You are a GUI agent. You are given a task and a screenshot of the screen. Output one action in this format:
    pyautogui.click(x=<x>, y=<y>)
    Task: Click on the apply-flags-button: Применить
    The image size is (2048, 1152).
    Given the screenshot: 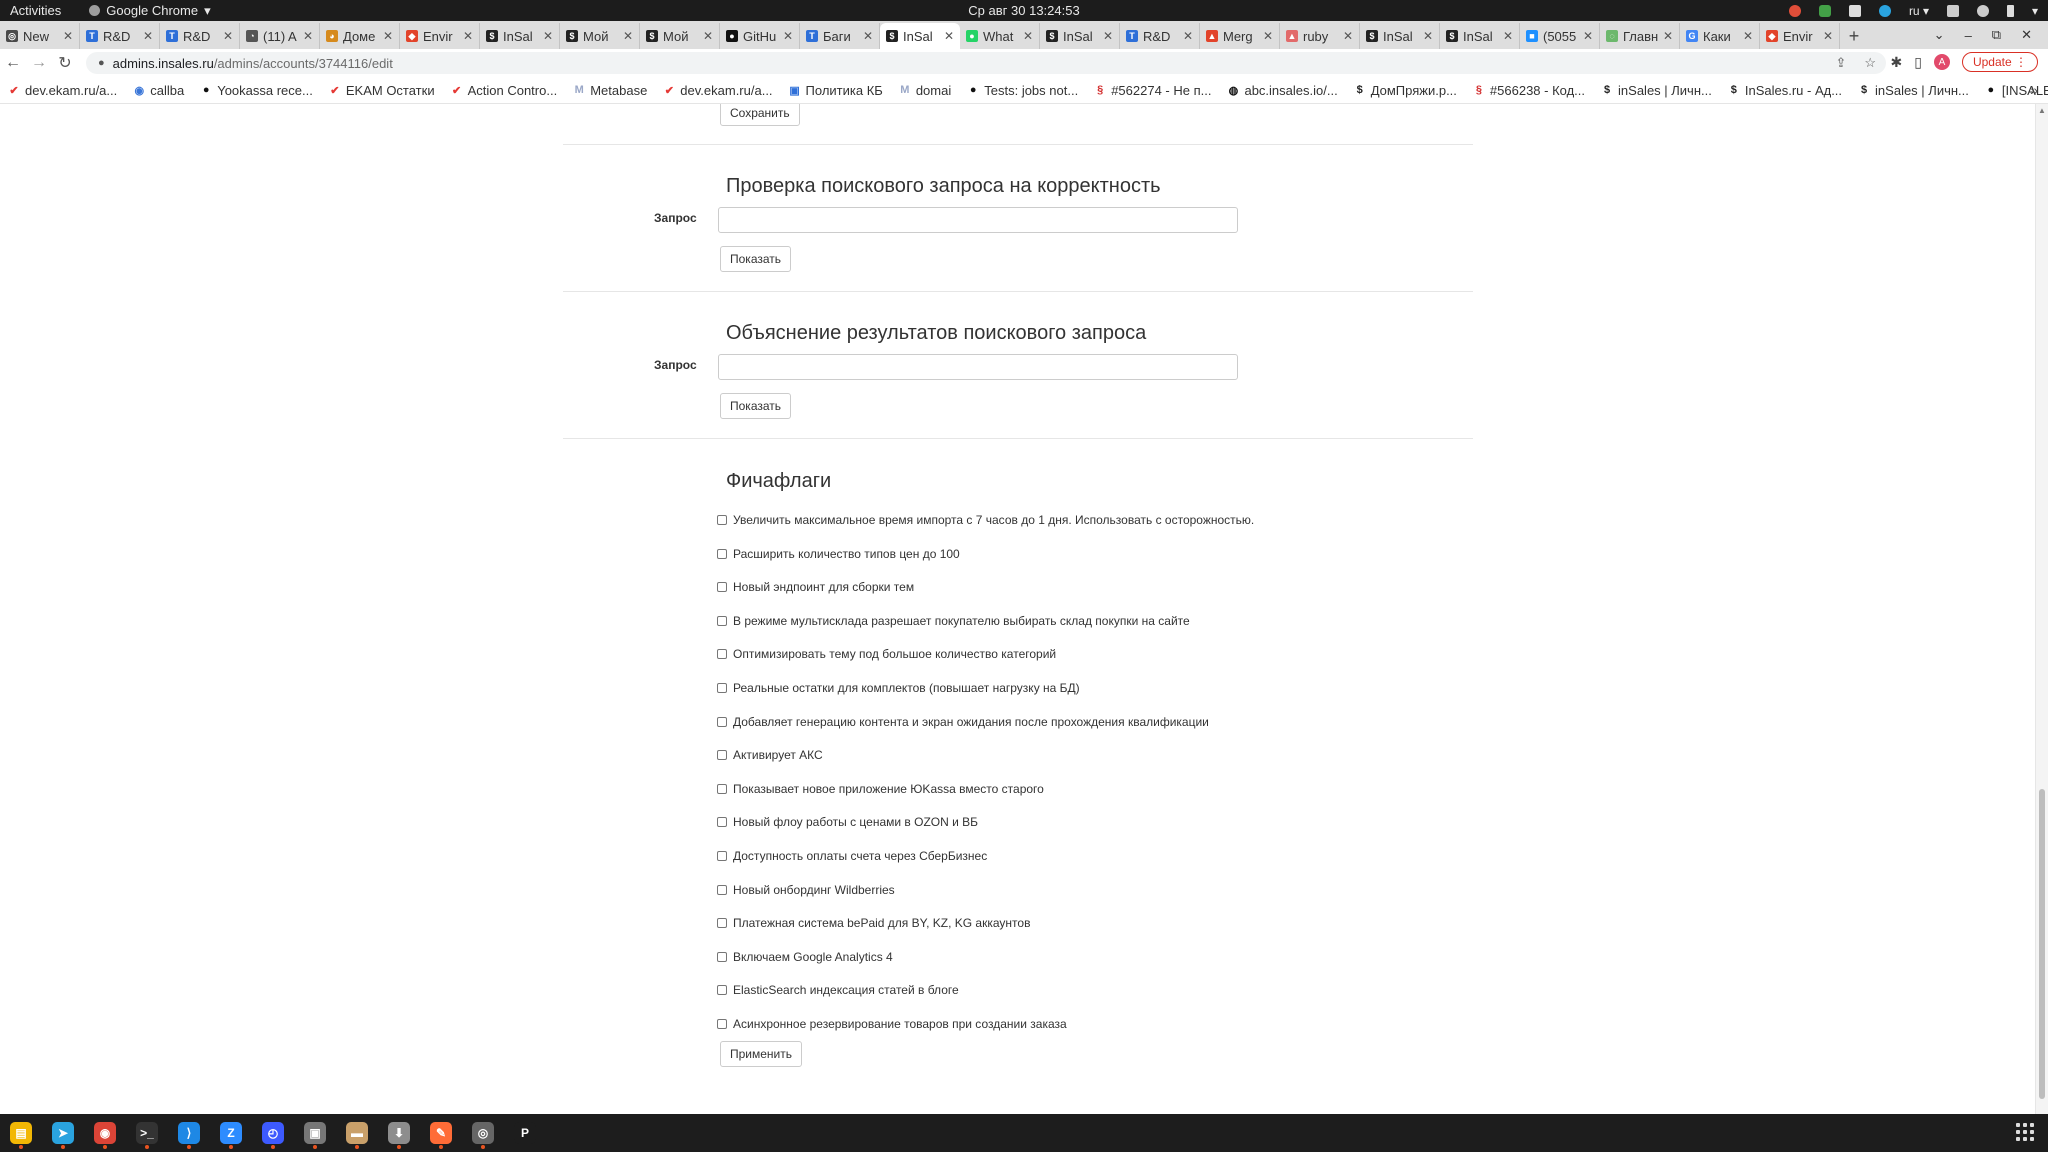 What is the action you would take?
    pyautogui.click(x=761, y=1054)
    